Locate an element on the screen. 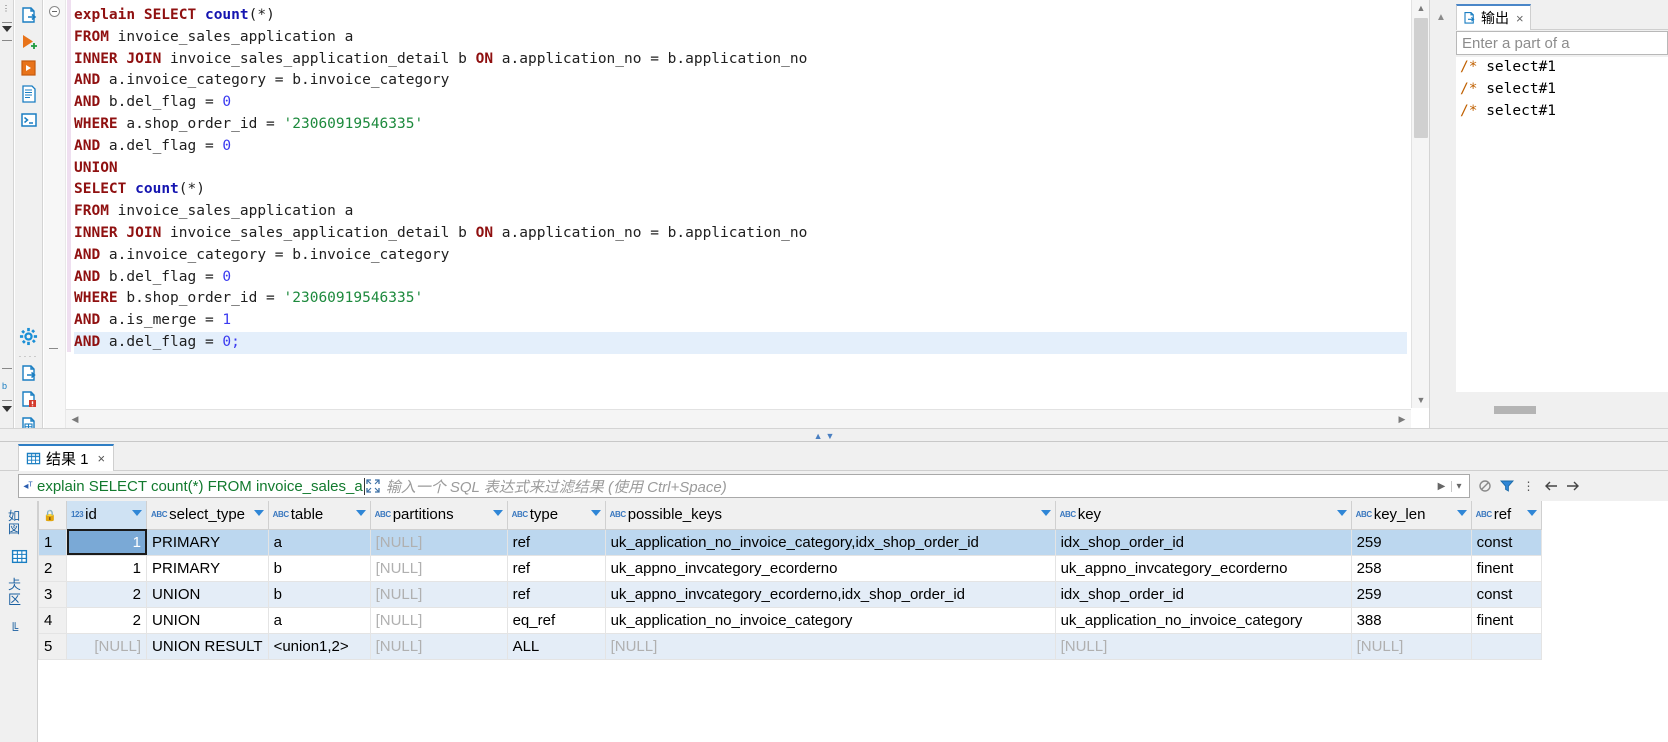 This screenshot has width=1668, height=742. column-header-key: ABC key is located at coordinates (1203, 515).